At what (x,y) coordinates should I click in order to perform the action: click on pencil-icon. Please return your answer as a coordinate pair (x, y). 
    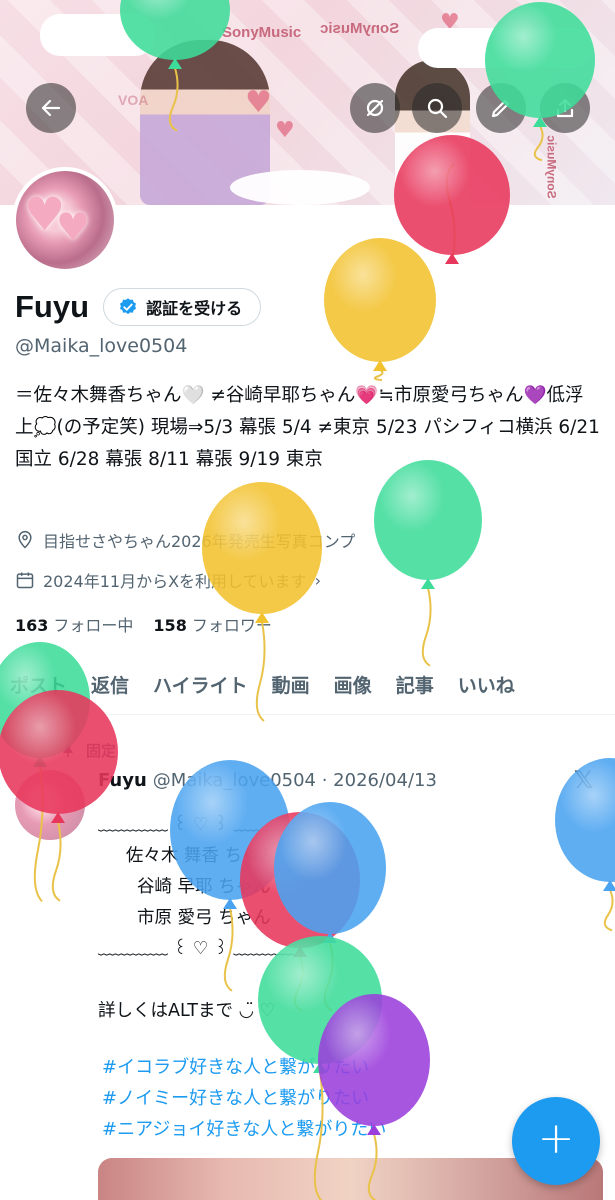
    Looking at the image, I should click on (500, 108).